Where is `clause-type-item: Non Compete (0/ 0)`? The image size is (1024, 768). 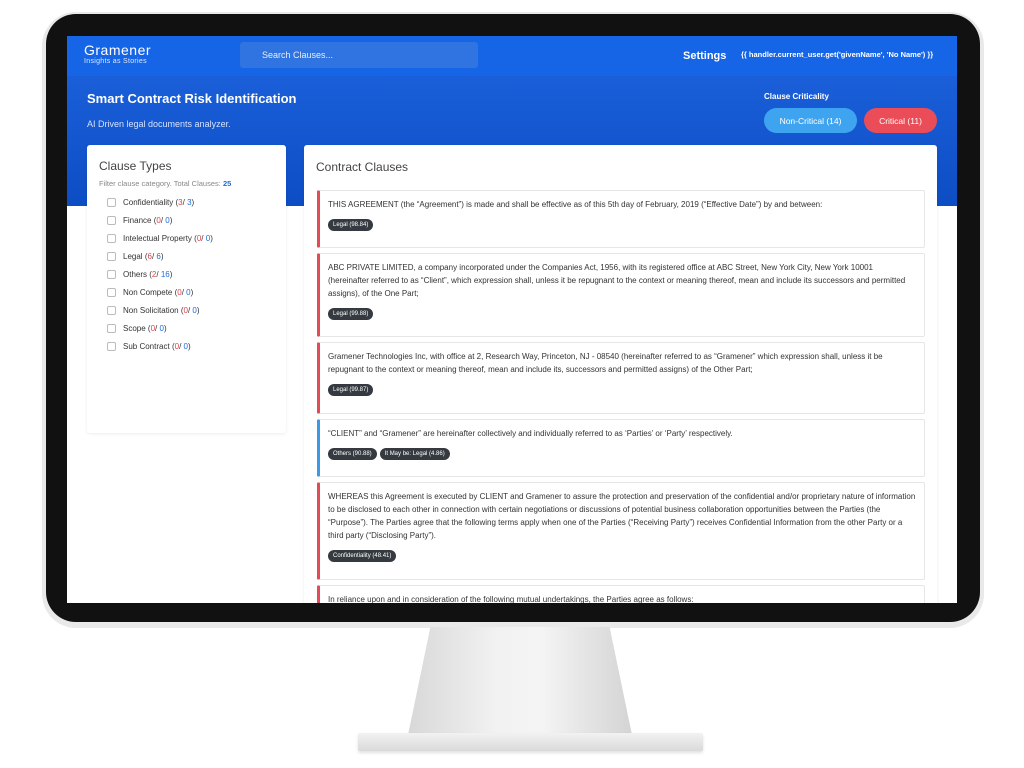
clause-type-item: Non Compete (0/ 0) is located at coordinates (186, 292).